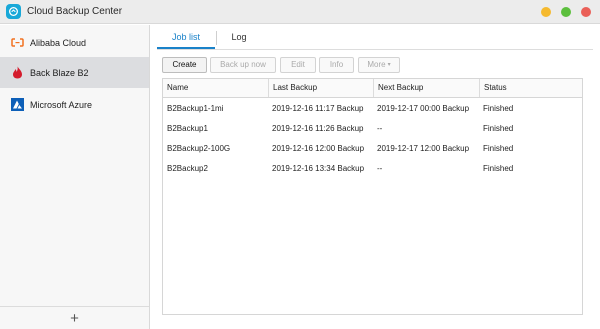  What do you see at coordinates (423, 148) in the screenshot?
I see `cell-next-backup: 2019-12-17 12:00 Backup` at bounding box center [423, 148].